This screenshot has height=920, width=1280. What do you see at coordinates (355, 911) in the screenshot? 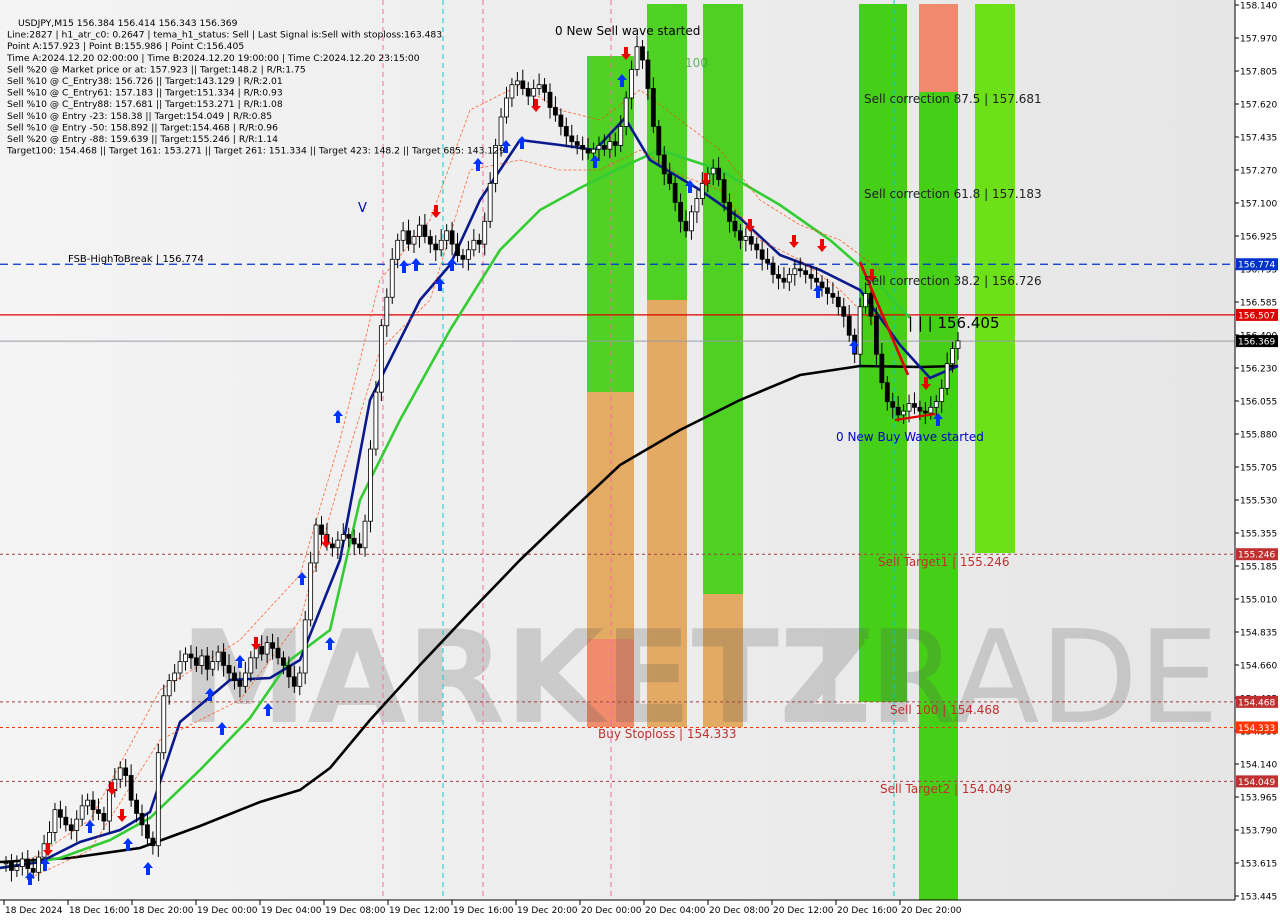
I see `x-tick-label: 19 Dec 08:00` at bounding box center [355, 911].